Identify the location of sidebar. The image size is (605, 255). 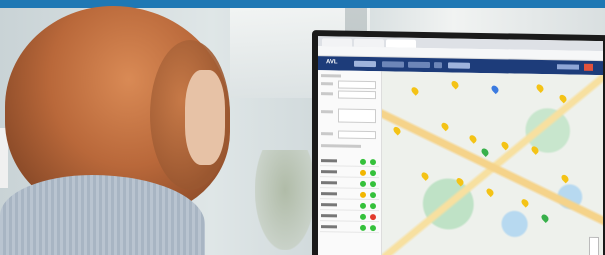
(350, 162).